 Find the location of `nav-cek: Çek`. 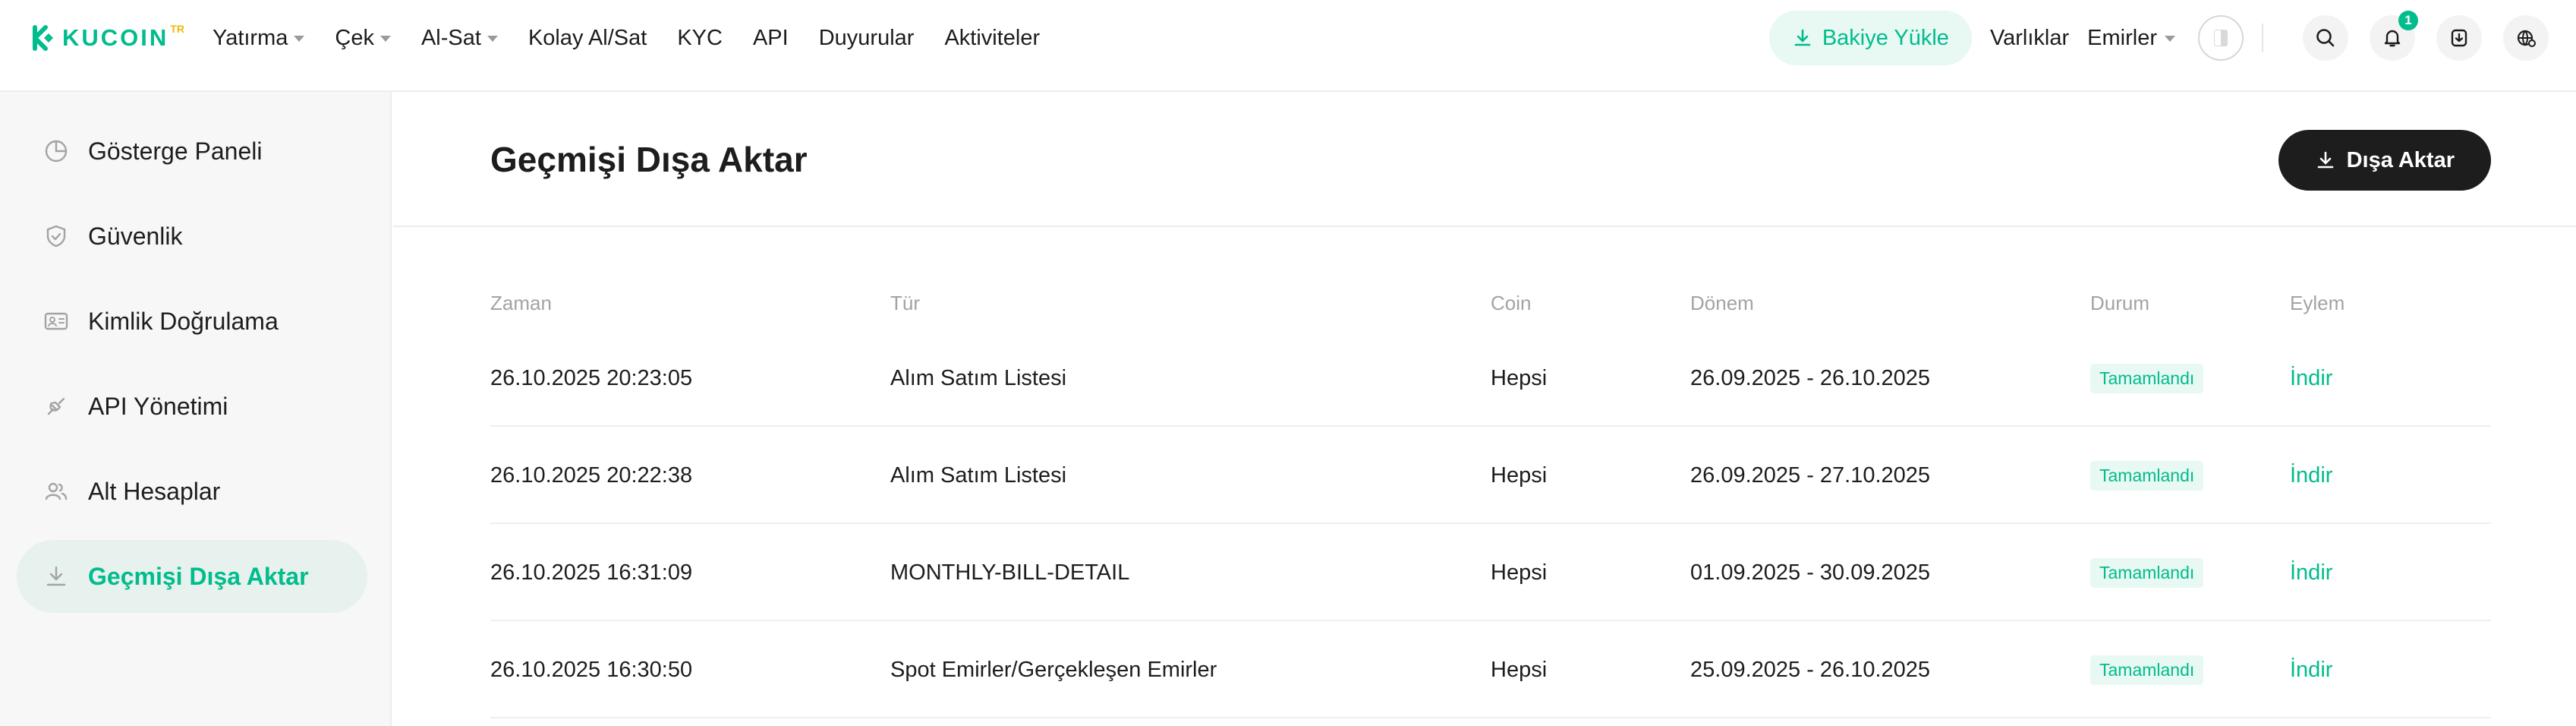

nav-cek: Çek is located at coordinates (363, 38).